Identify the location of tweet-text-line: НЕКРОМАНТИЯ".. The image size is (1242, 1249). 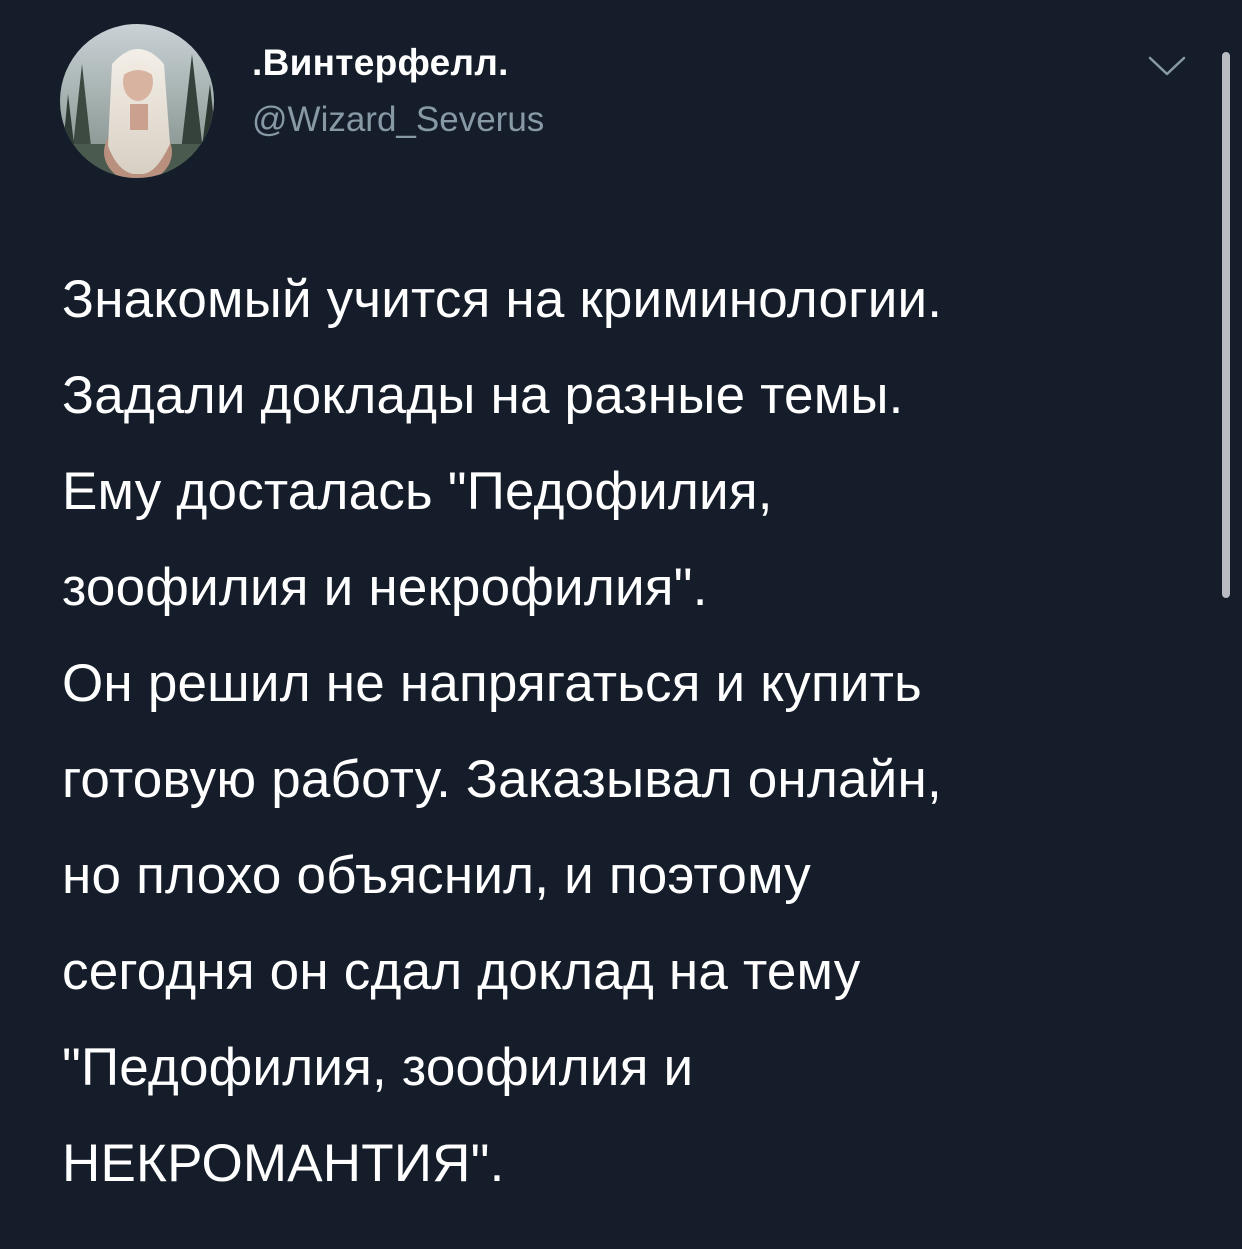
(283, 1163).